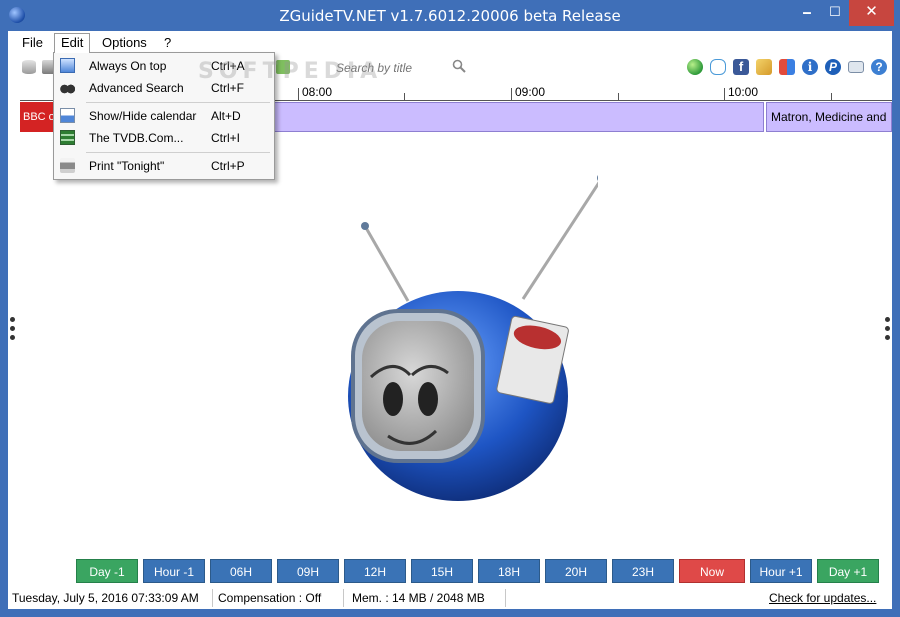  Describe the element at coordinates (695, 67) in the screenshot. I see `globe-icon` at that location.